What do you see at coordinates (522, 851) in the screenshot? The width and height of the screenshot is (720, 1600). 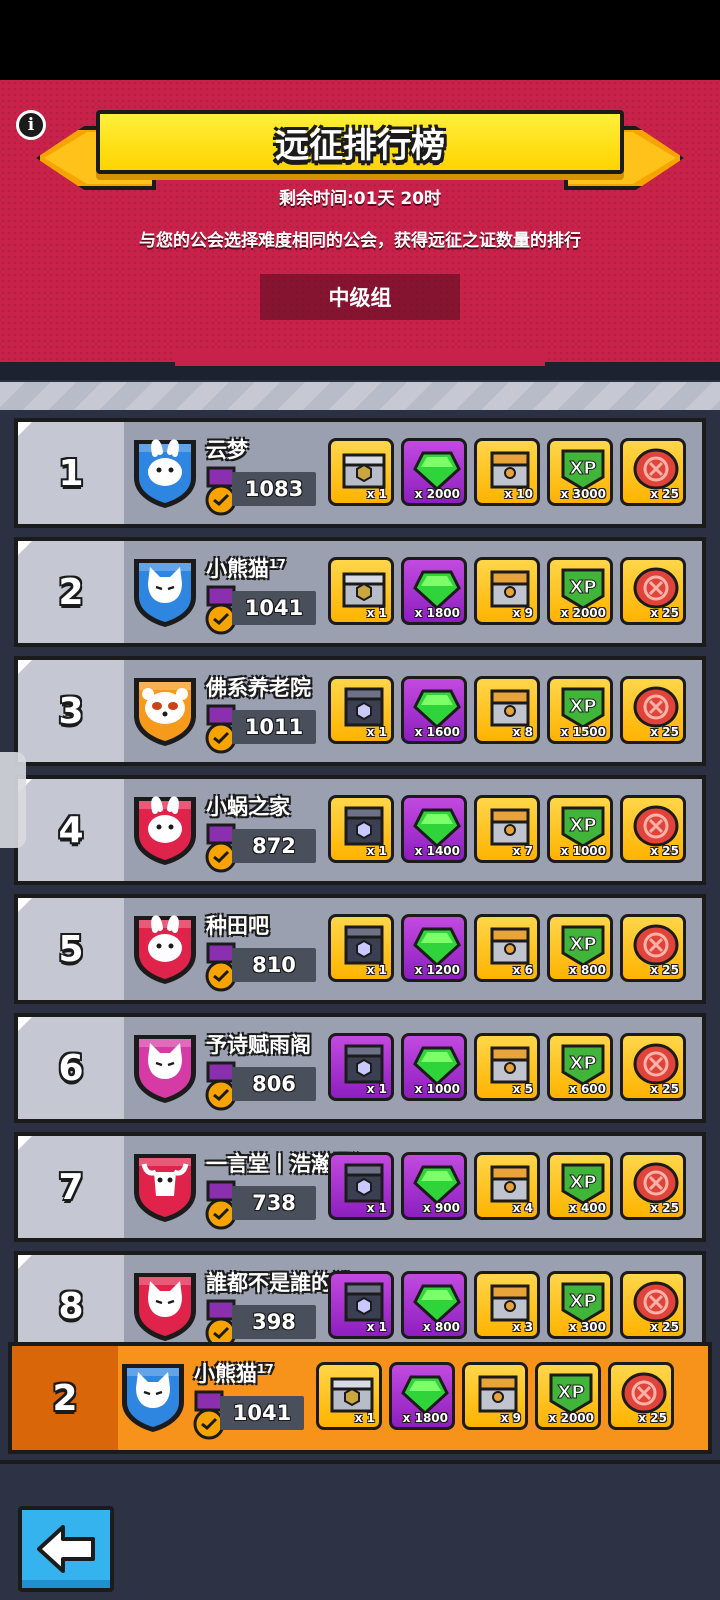 I see `reward-quantity: x 7` at bounding box center [522, 851].